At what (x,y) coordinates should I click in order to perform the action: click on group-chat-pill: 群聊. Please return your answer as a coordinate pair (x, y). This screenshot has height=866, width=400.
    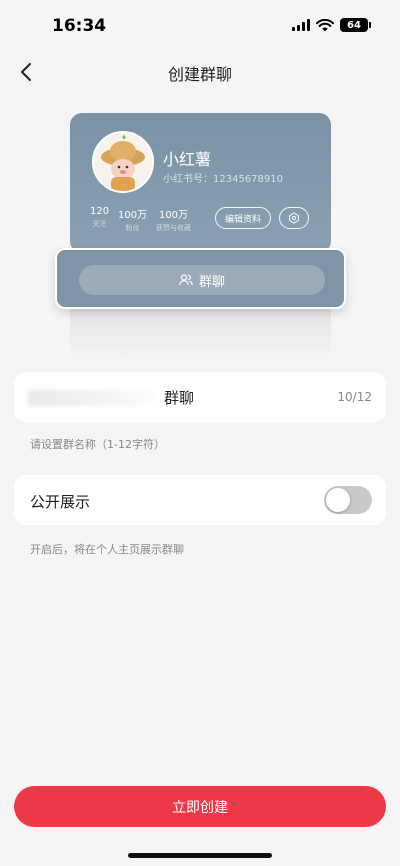
    Looking at the image, I should click on (202, 280).